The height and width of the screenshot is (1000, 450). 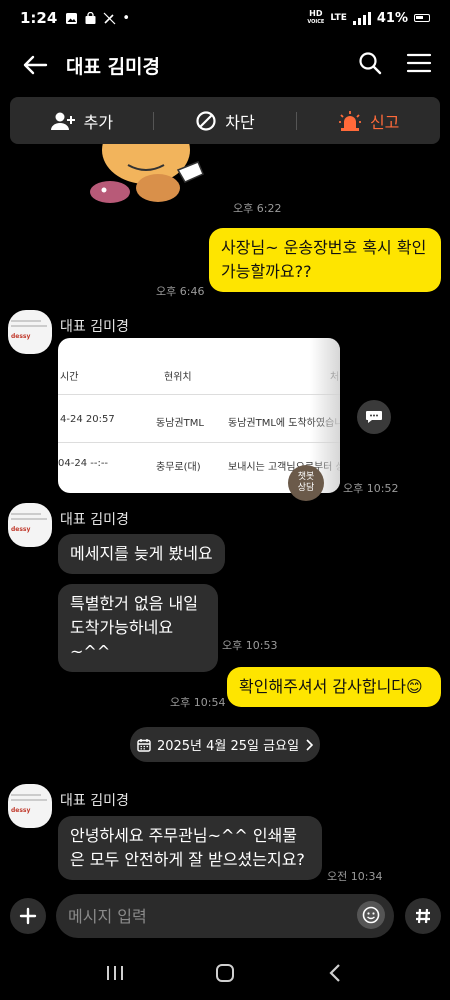 I want to click on emoji-button, so click(x=371, y=915).